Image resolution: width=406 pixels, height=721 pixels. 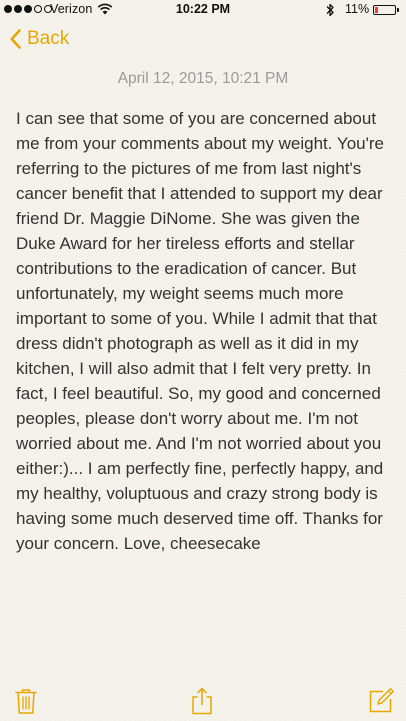 I want to click on navigation-bar: Back, so click(x=203, y=42).